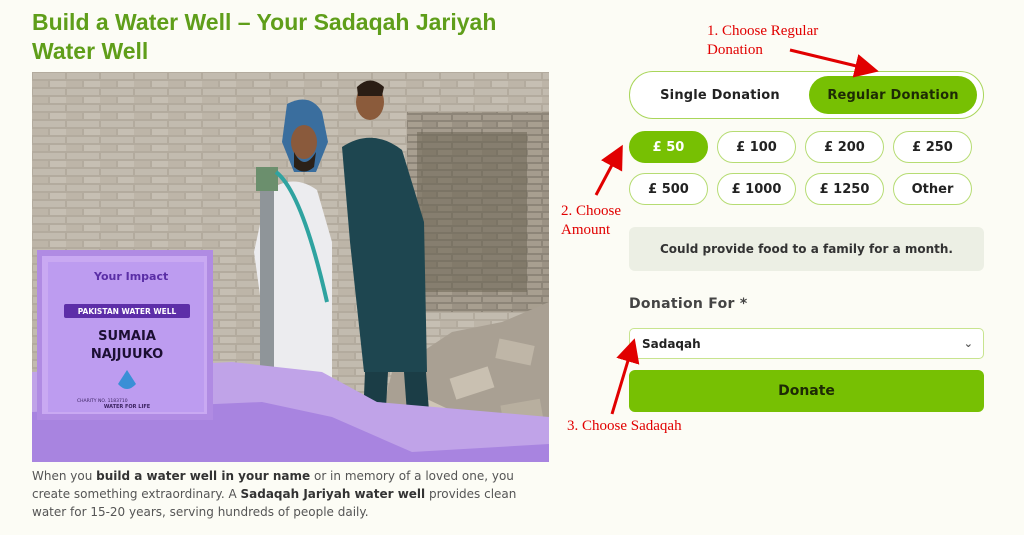  I want to click on arrow-step3, so click(625, 376).